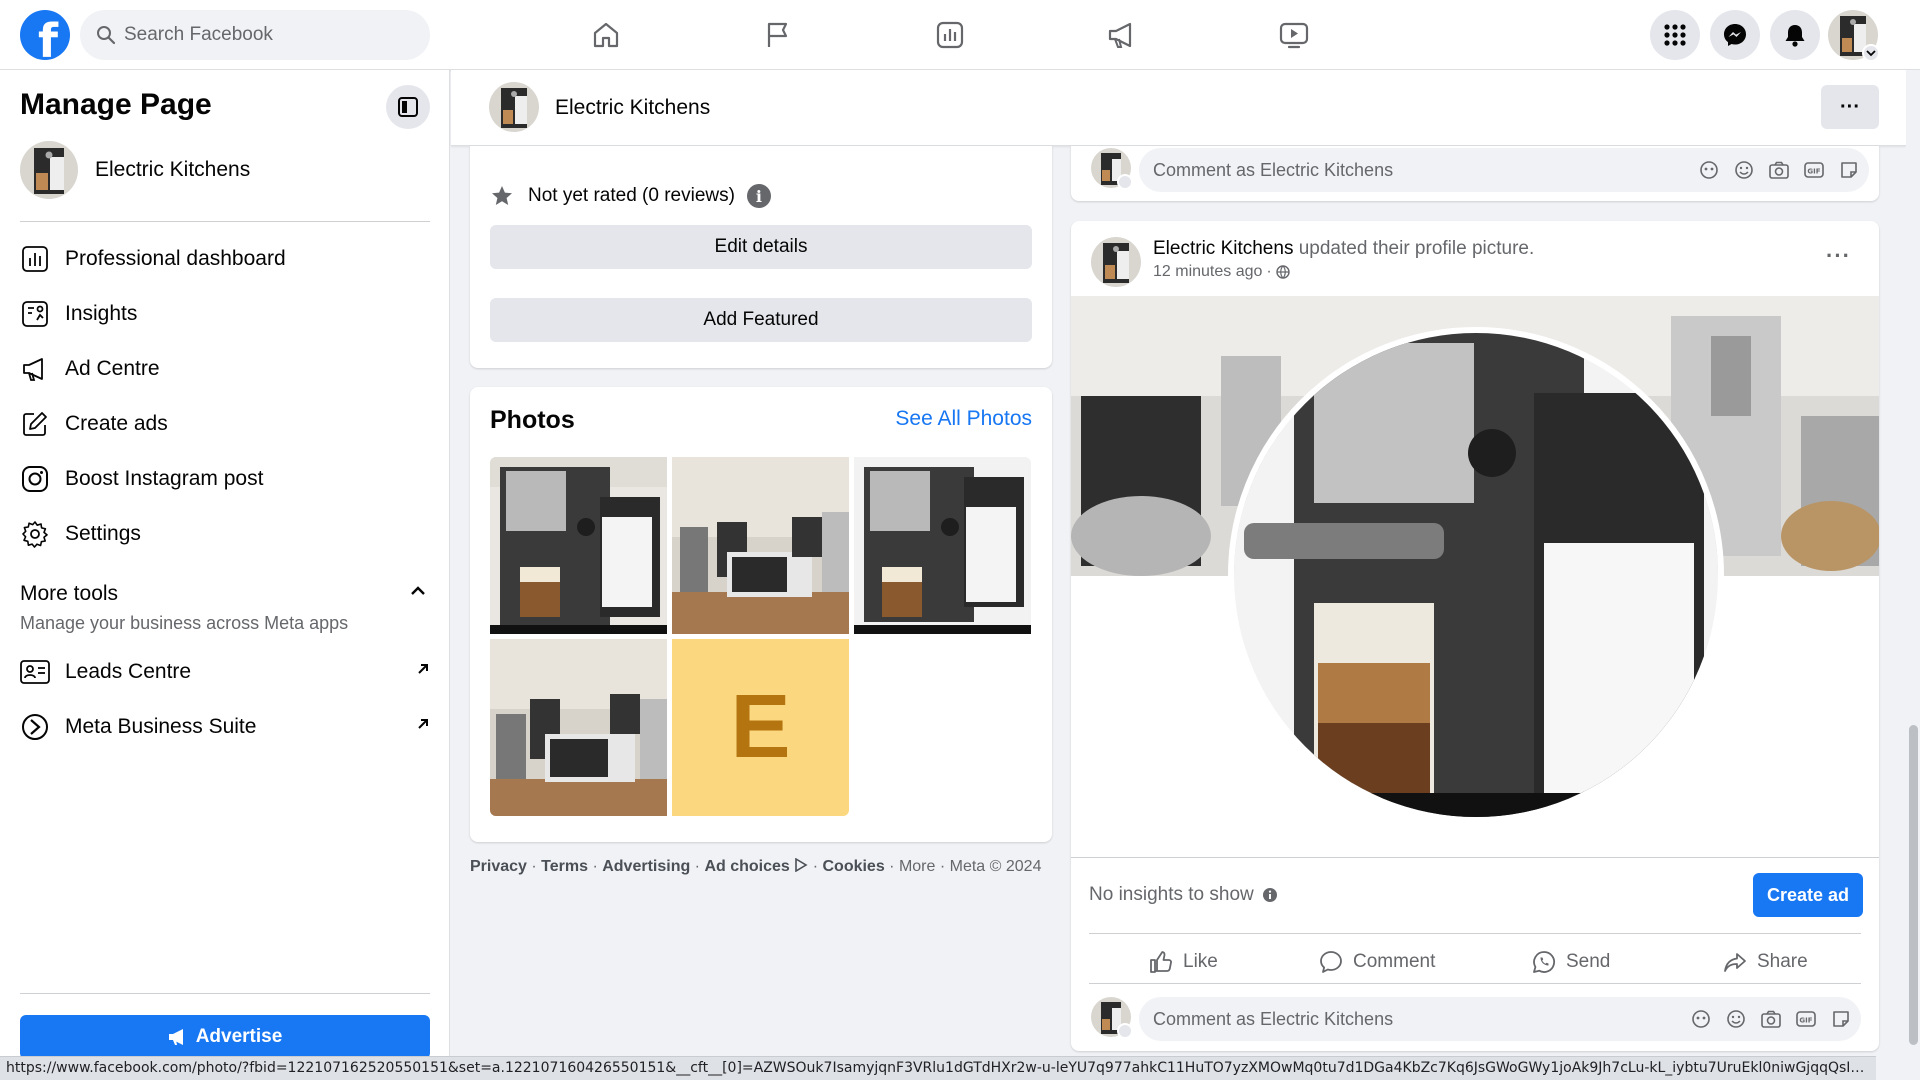 This screenshot has height=1080, width=1920. I want to click on svg-text: GIF, so click(1805, 1021).